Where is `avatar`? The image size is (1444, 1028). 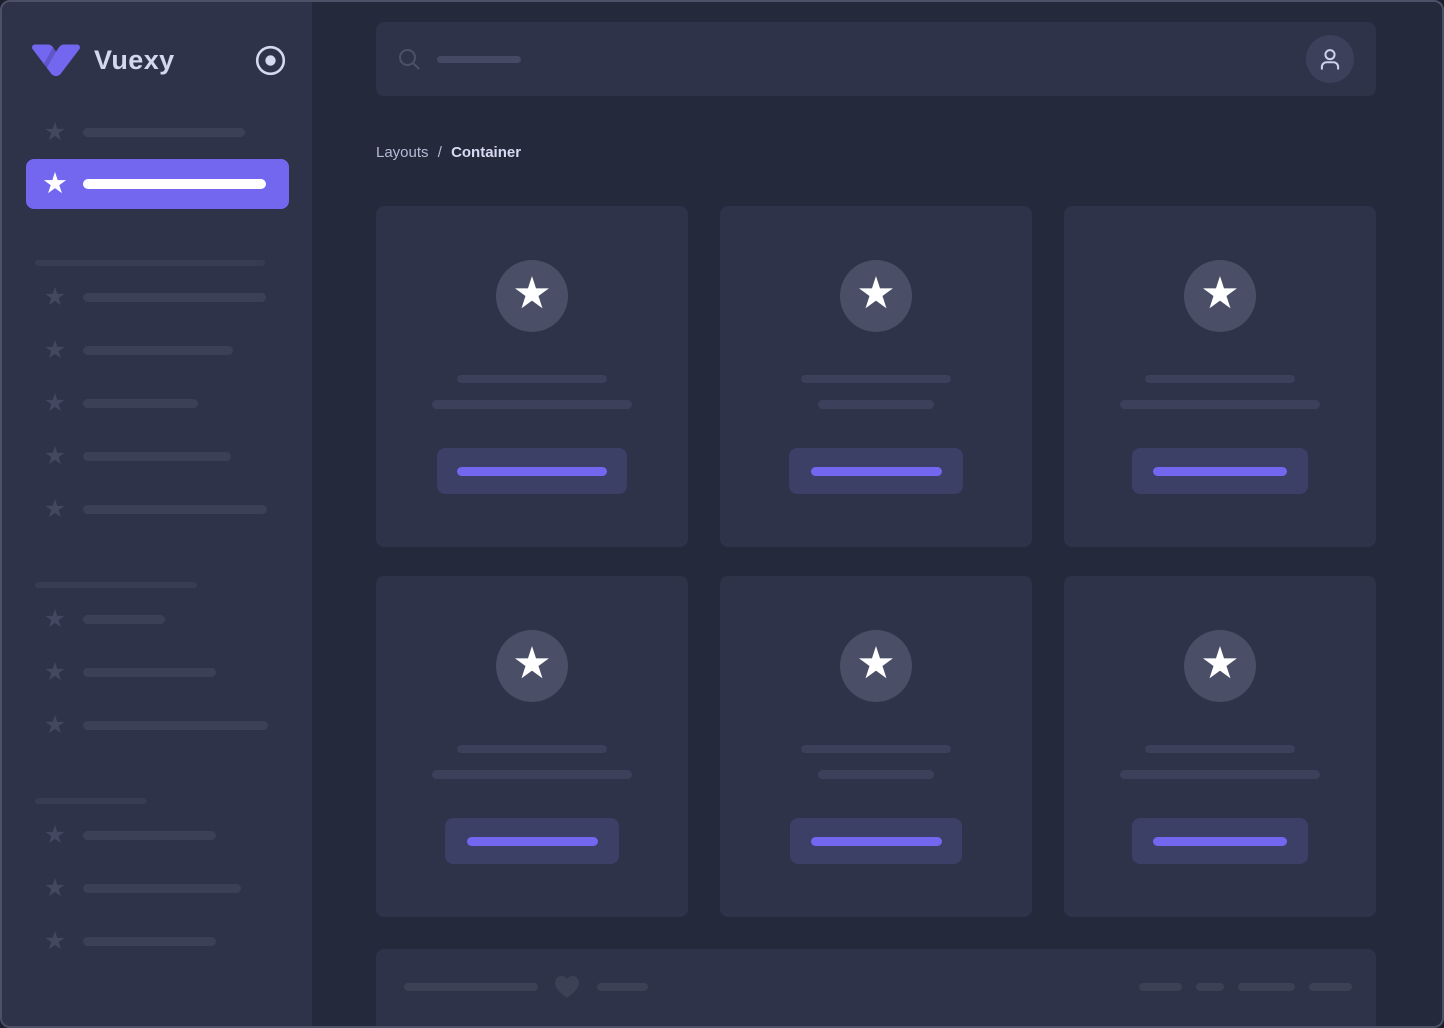
avatar is located at coordinates (1330, 59).